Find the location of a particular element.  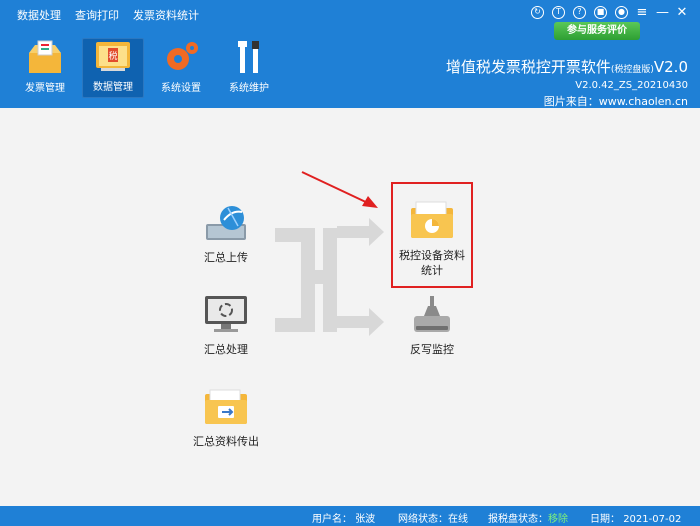

writeback-monitor: 反写监控 is located at coordinates (432, 325).